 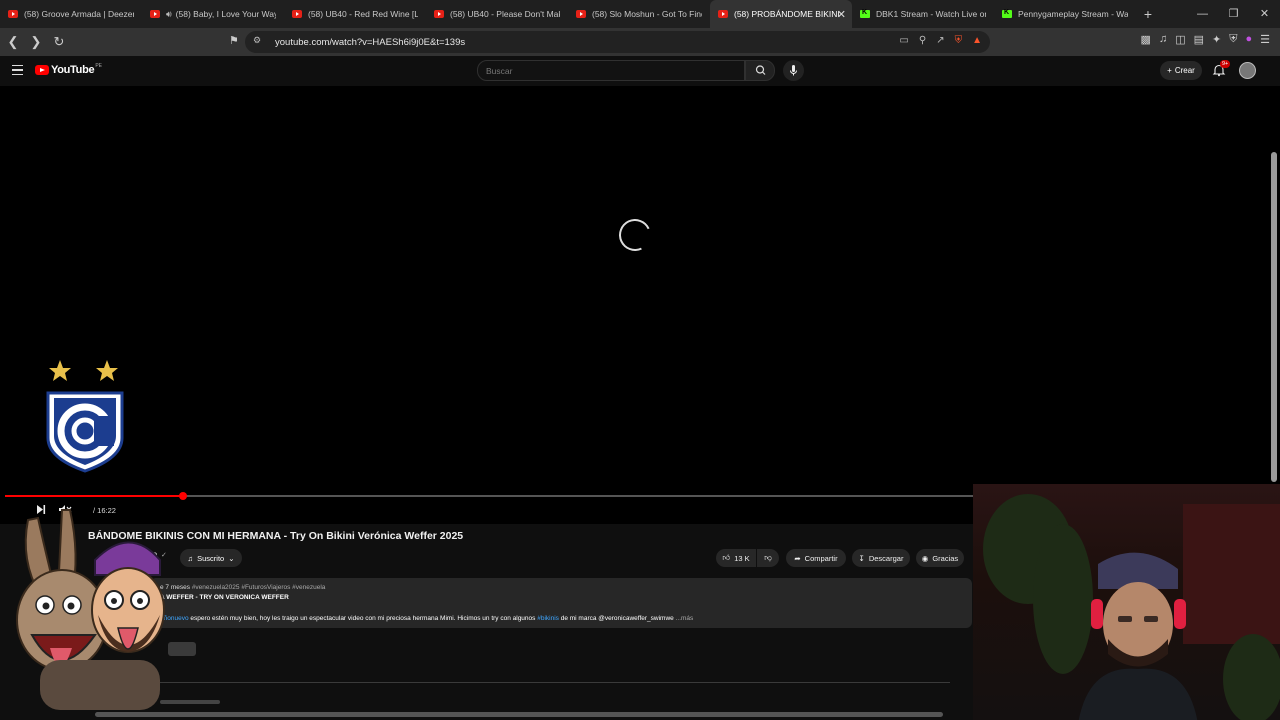 I want to click on microphone-icon, so click(x=793, y=70).